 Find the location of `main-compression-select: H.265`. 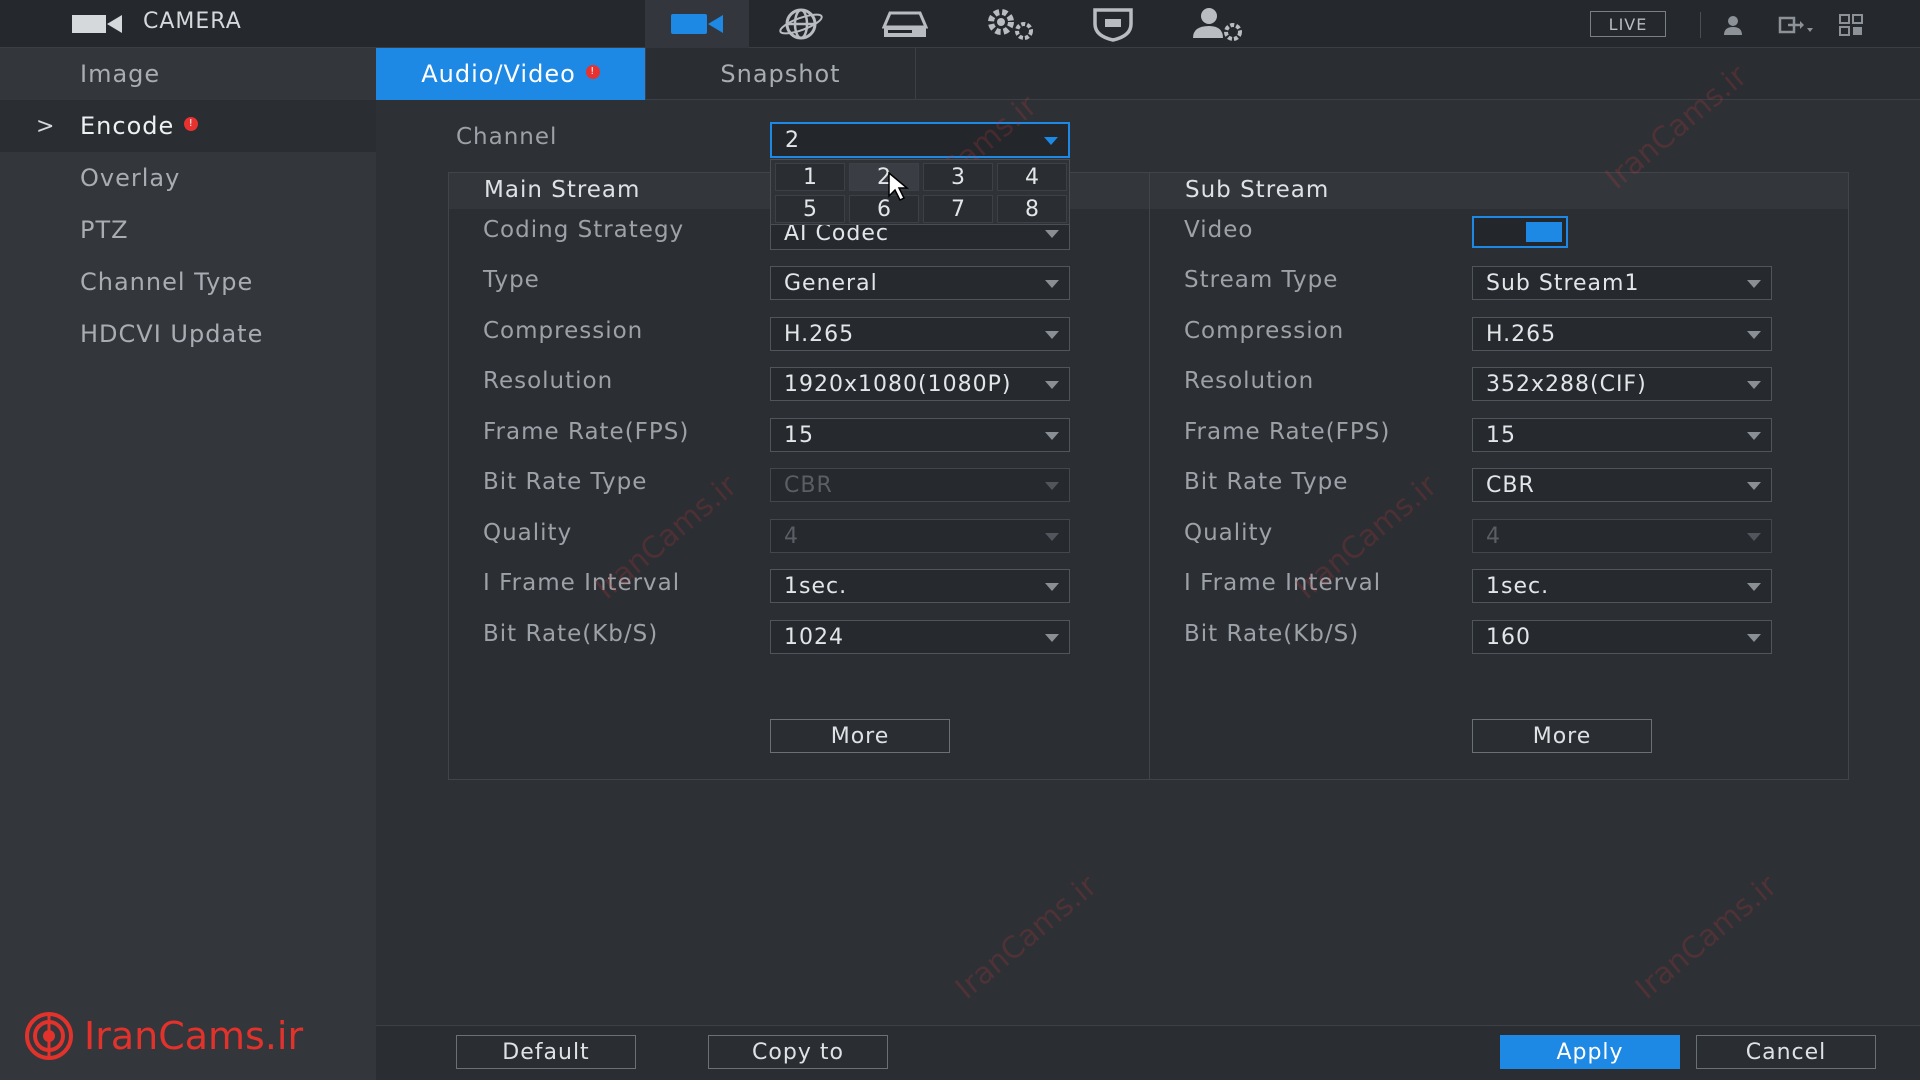

main-compression-select: H.265 is located at coordinates (920, 334).